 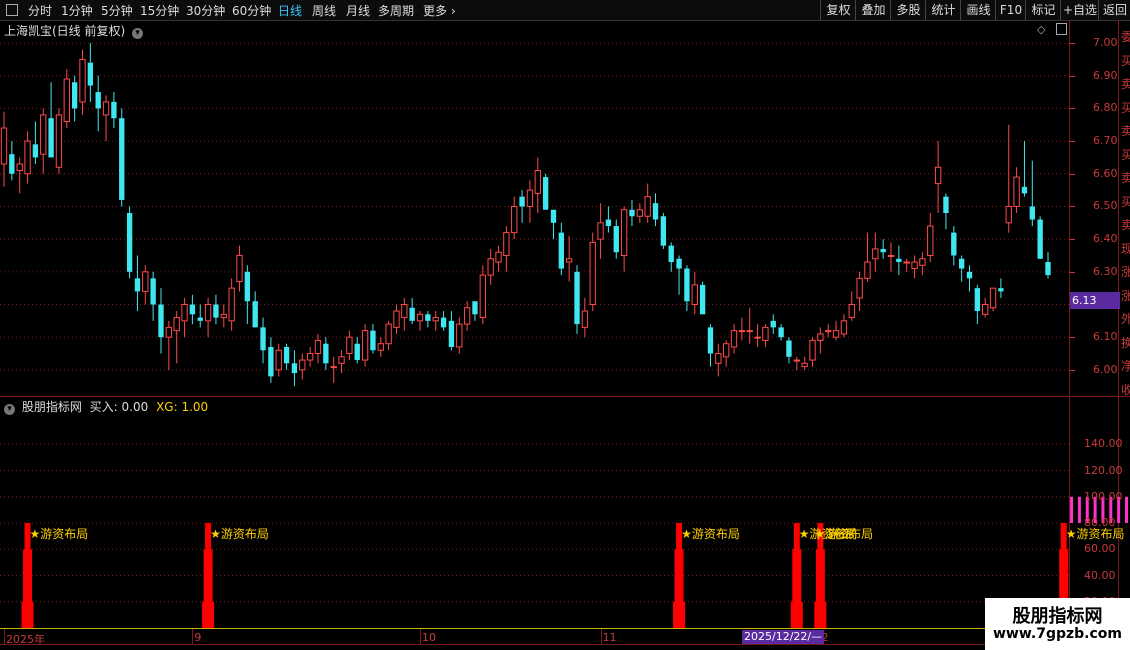 I want to click on x-tick-label: 10, so click(x=429, y=637).